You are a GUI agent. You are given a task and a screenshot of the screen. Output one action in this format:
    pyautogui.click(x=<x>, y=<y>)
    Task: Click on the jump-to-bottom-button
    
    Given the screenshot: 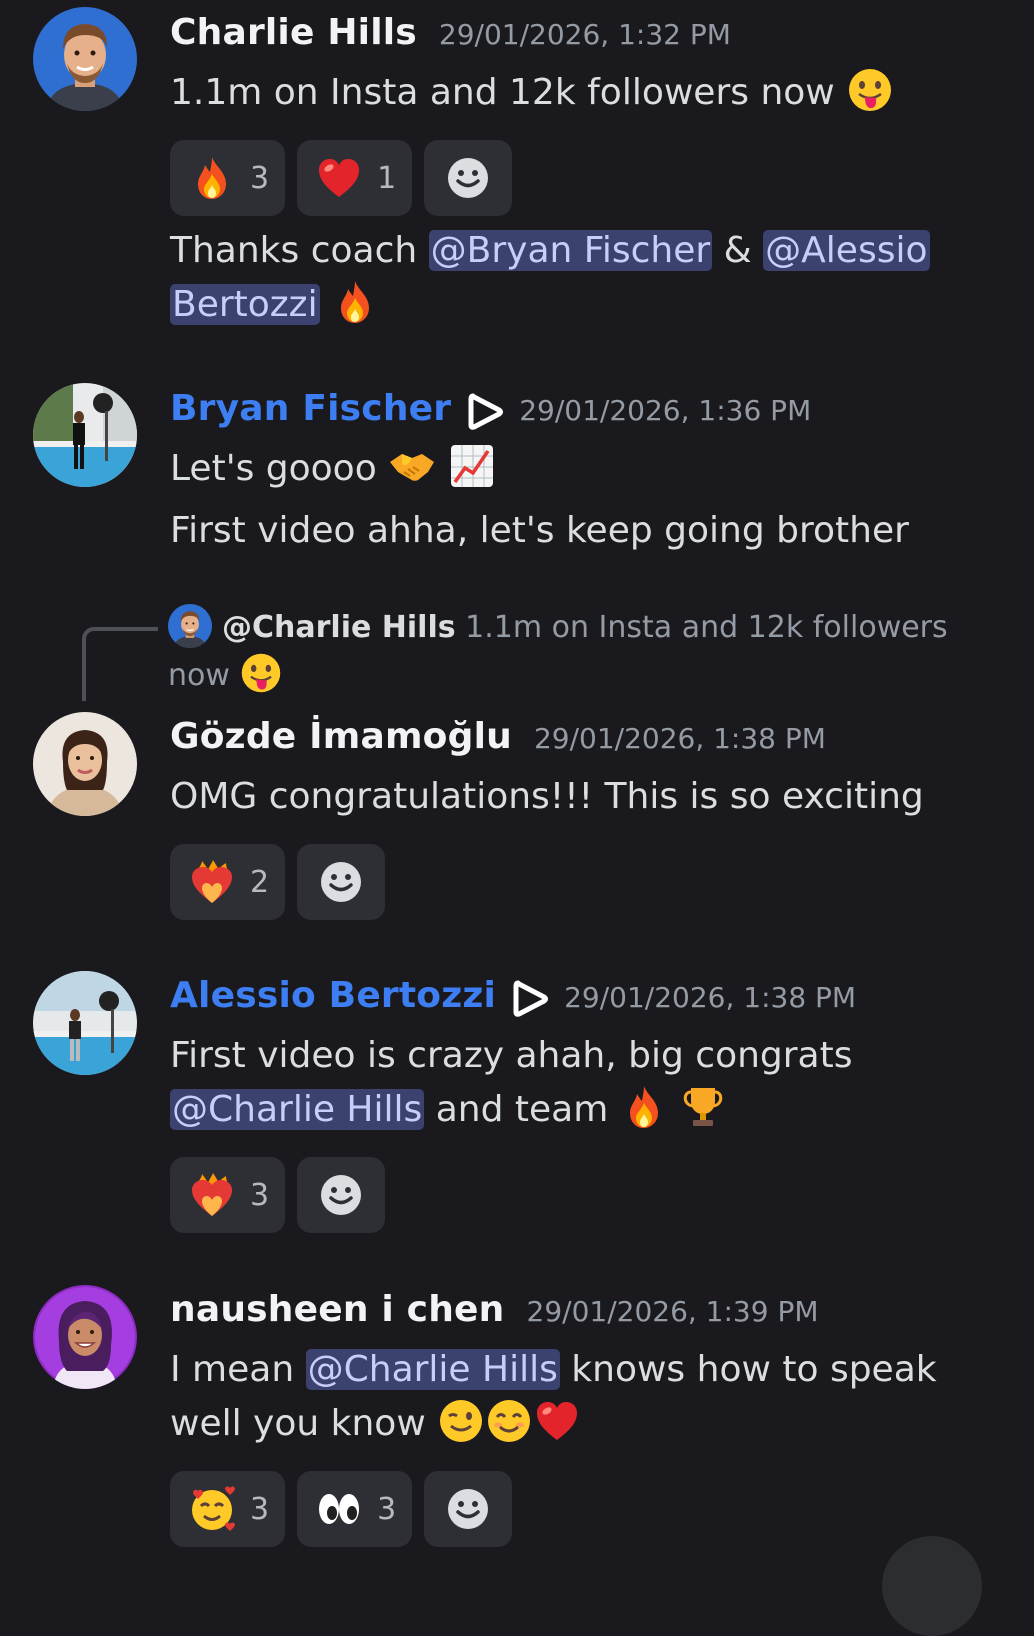 What is the action you would take?
    pyautogui.click(x=932, y=1586)
    